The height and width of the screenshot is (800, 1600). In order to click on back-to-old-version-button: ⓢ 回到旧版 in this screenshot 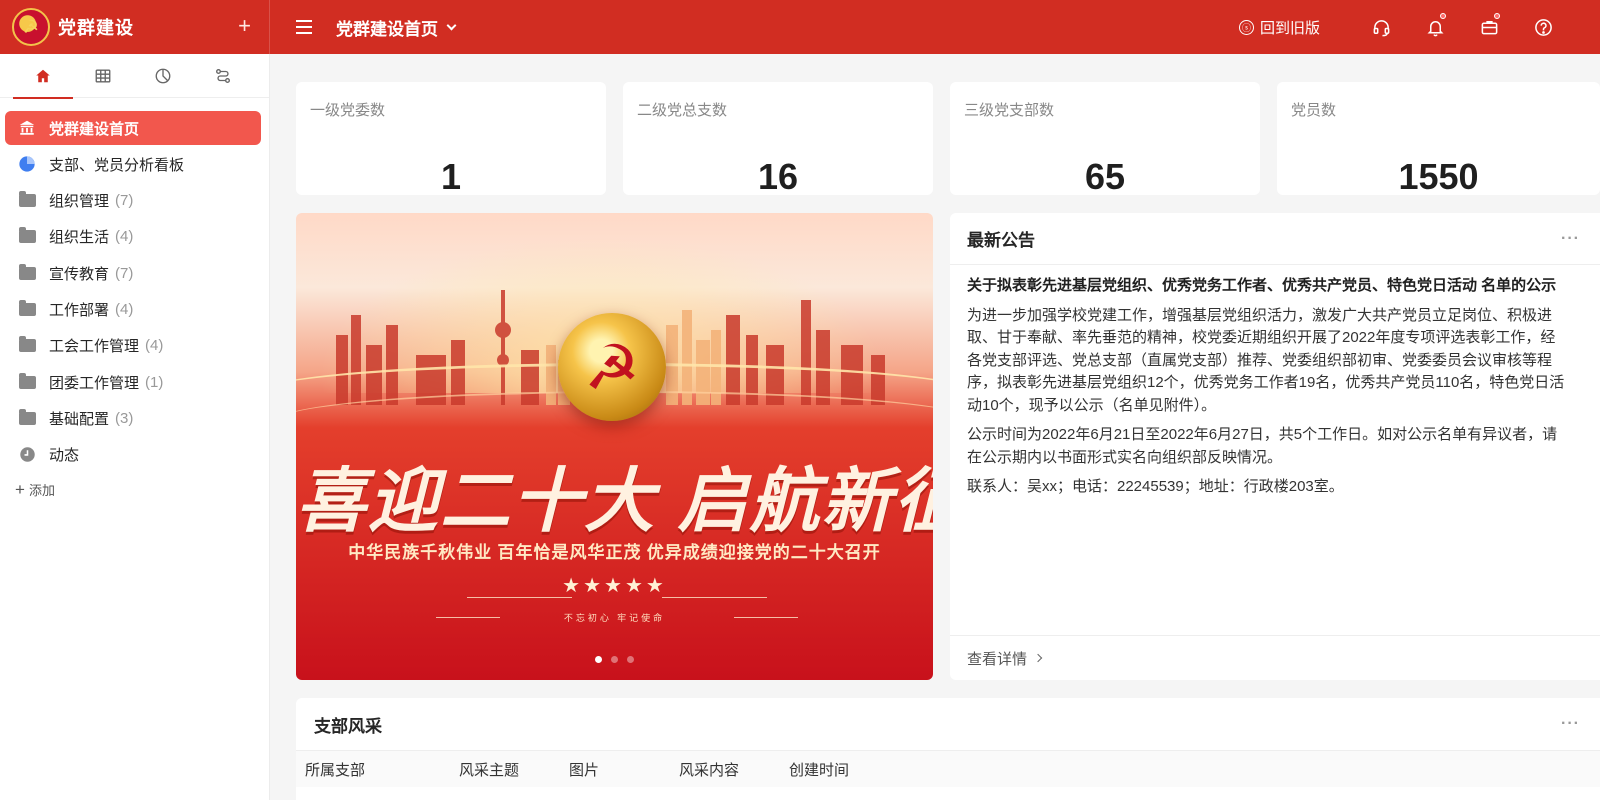, I will do `click(1279, 27)`.